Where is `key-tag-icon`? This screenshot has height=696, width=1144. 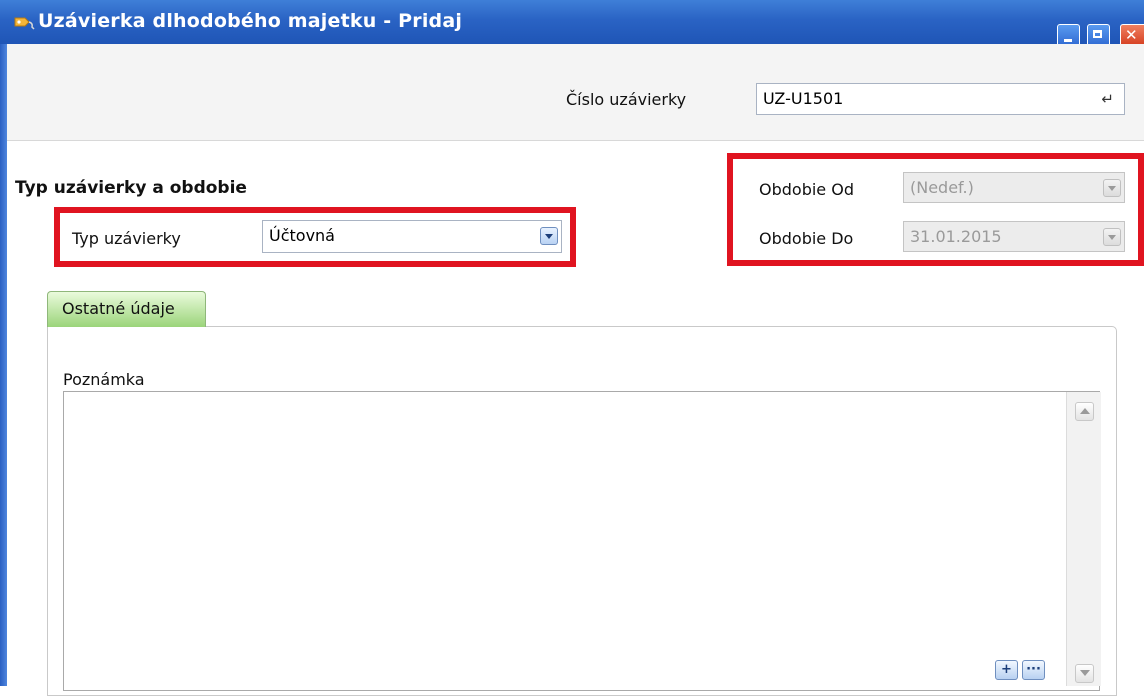
key-tag-icon is located at coordinates (24, 23).